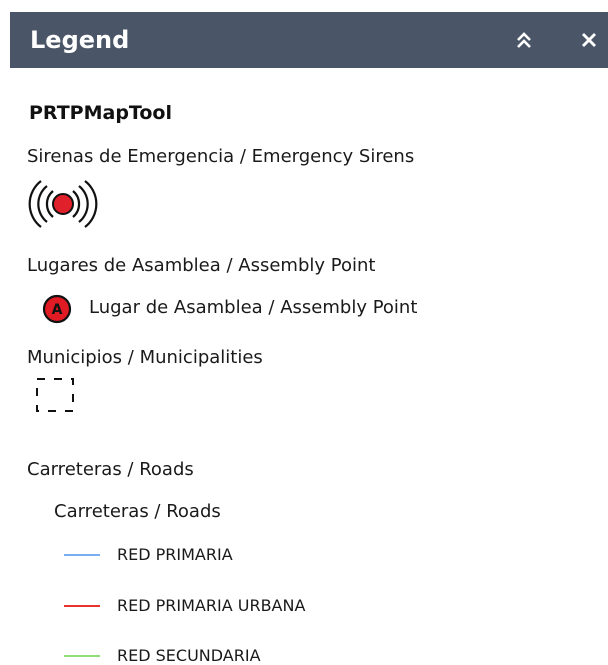 Image resolution: width=608 pixels, height=665 pixels. I want to click on close-icon, so click(589, 40).